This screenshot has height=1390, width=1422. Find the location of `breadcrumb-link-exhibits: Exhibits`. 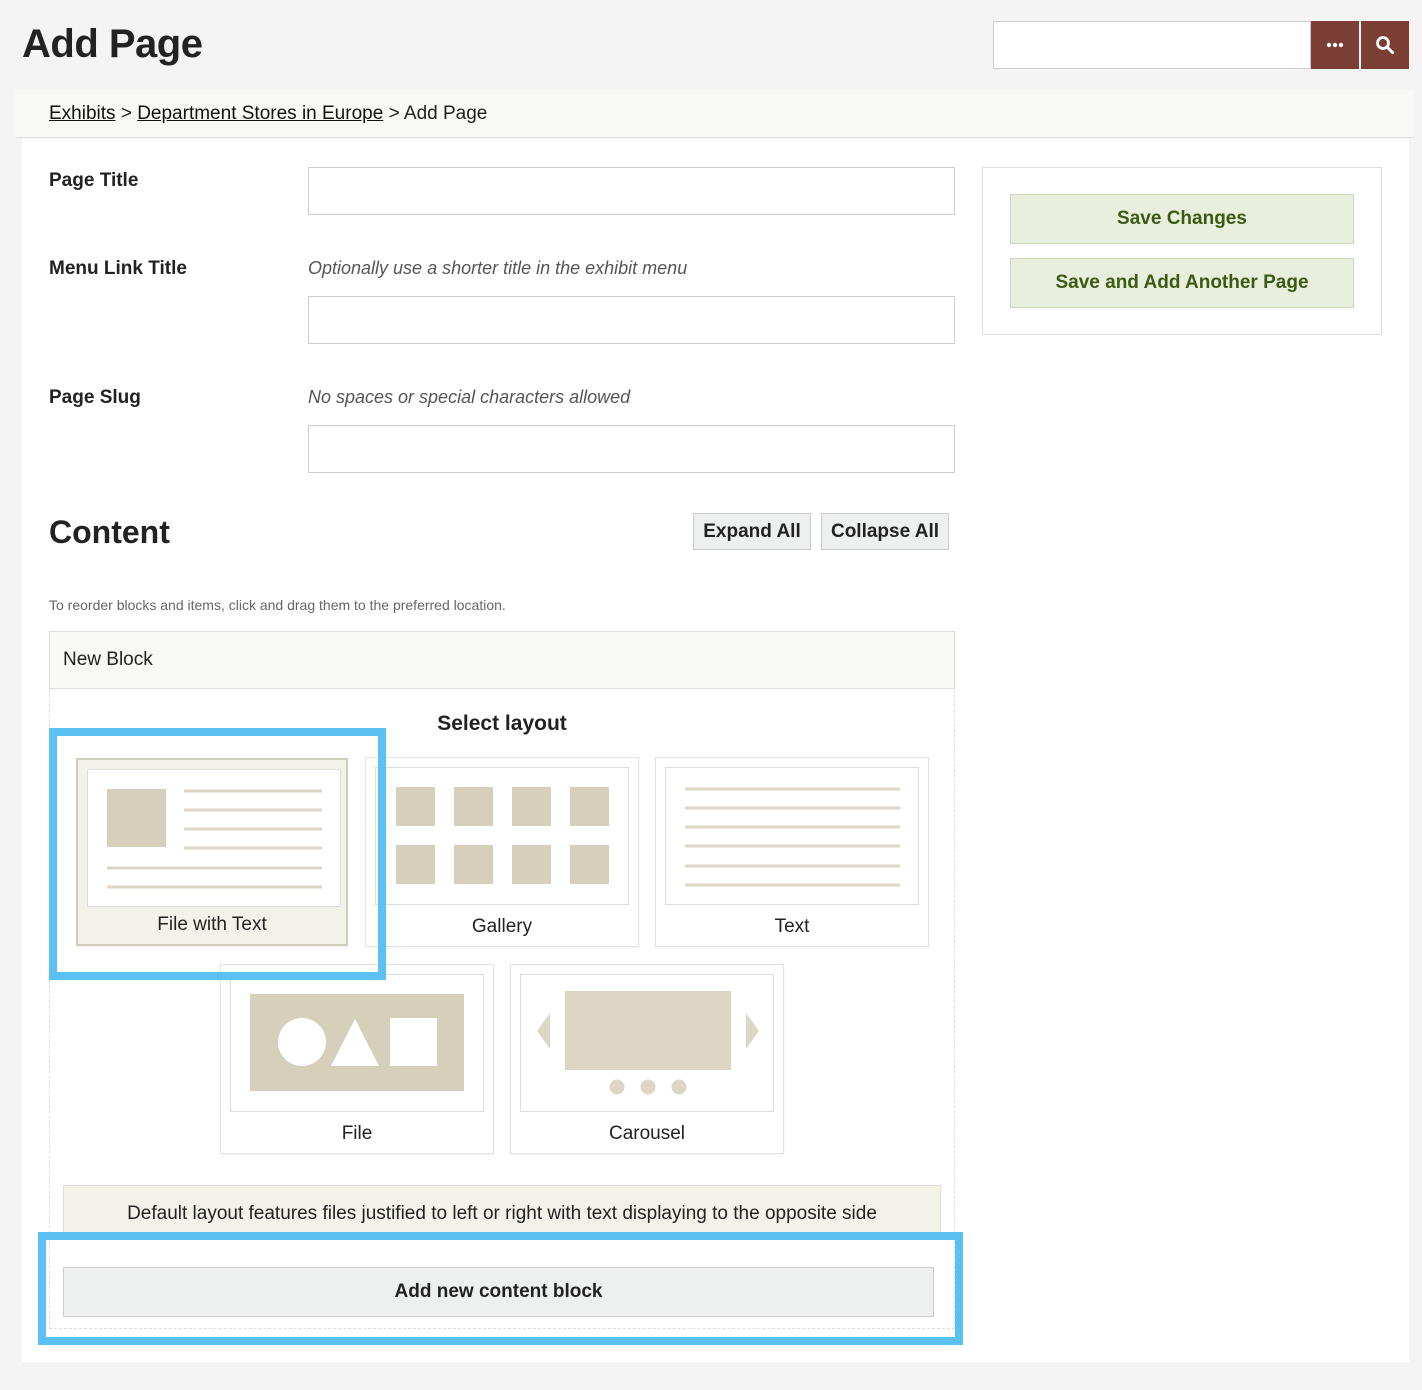

breadcrumb-link-exhibits: Exhibits is located at coordinates (82, 113).